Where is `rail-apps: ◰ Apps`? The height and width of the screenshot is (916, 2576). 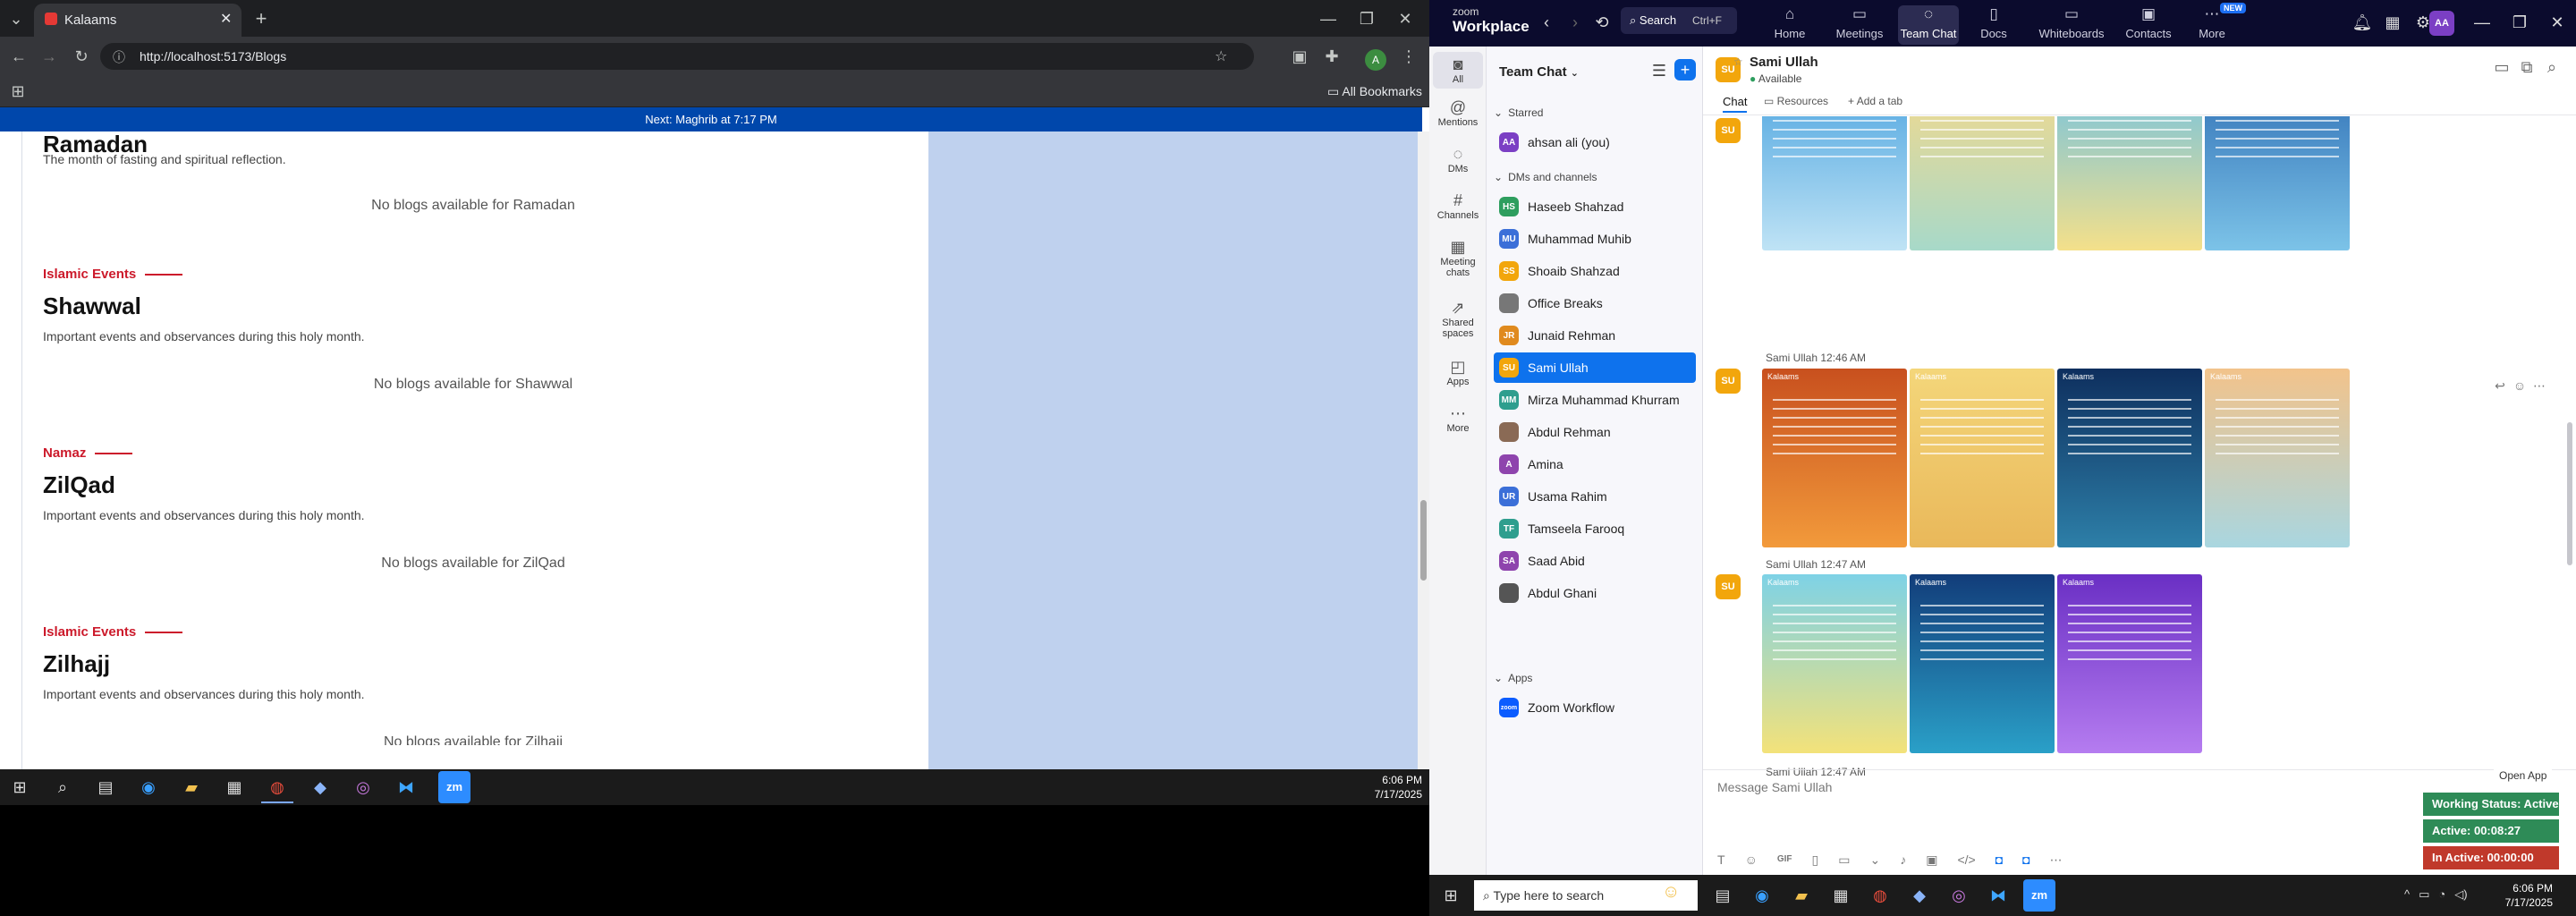
rail-apps: ◰ Apps is located at coordinates (1458, 372).